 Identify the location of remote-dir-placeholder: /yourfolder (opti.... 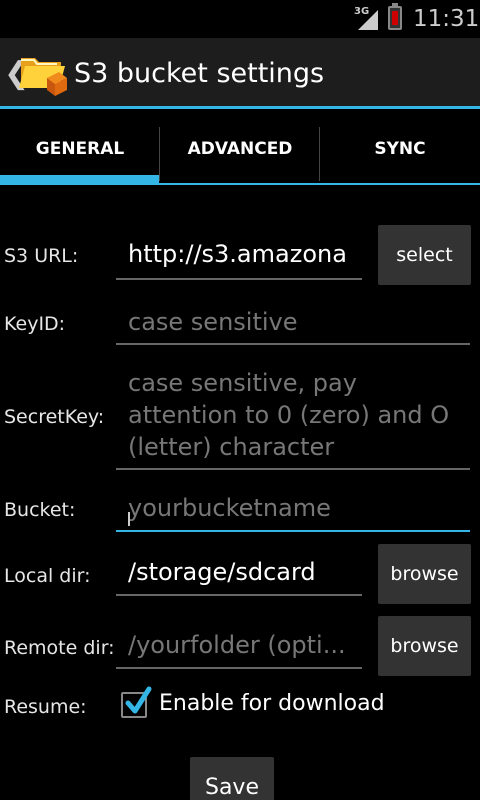
(237, 645).